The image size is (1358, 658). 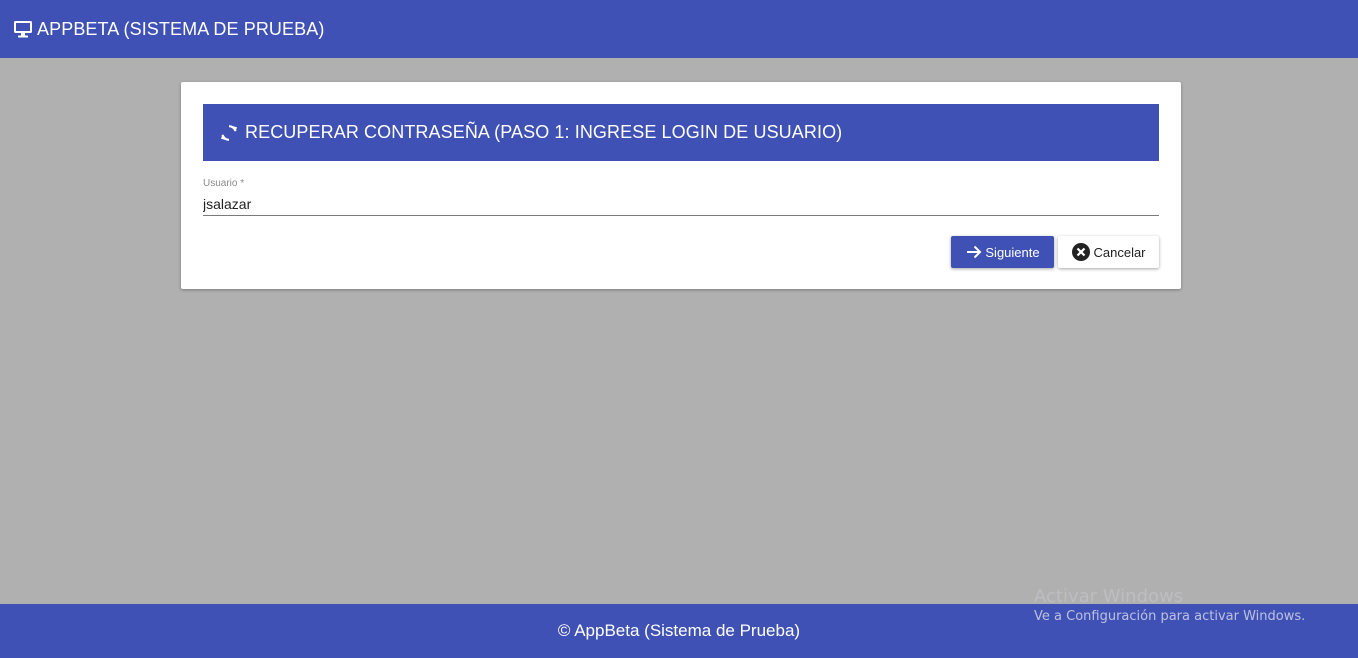 I want to click on cancel-circle-icon, so click(x=1081, y=252).